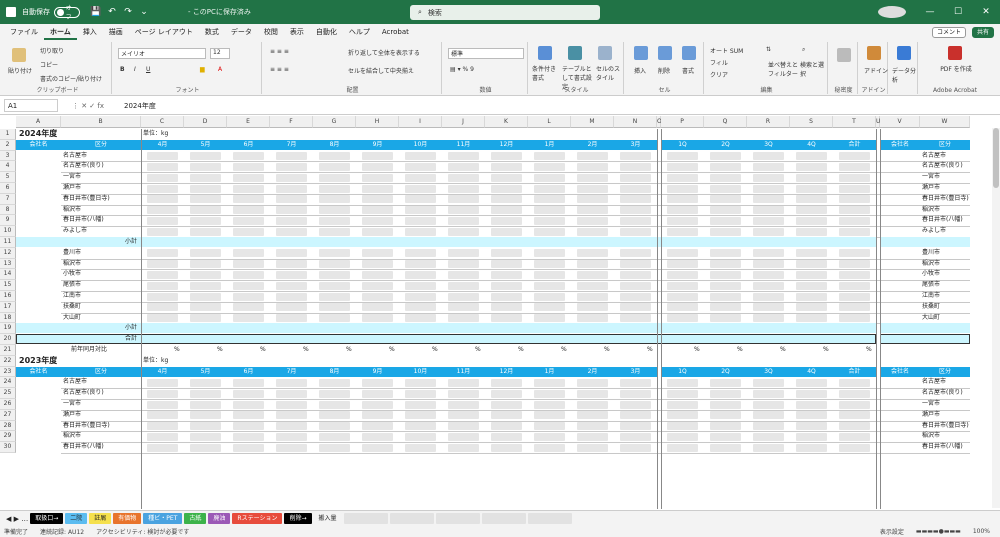 This screenshot has height=537, width=1000. I want to click on column-header: R, so click(768, 122).